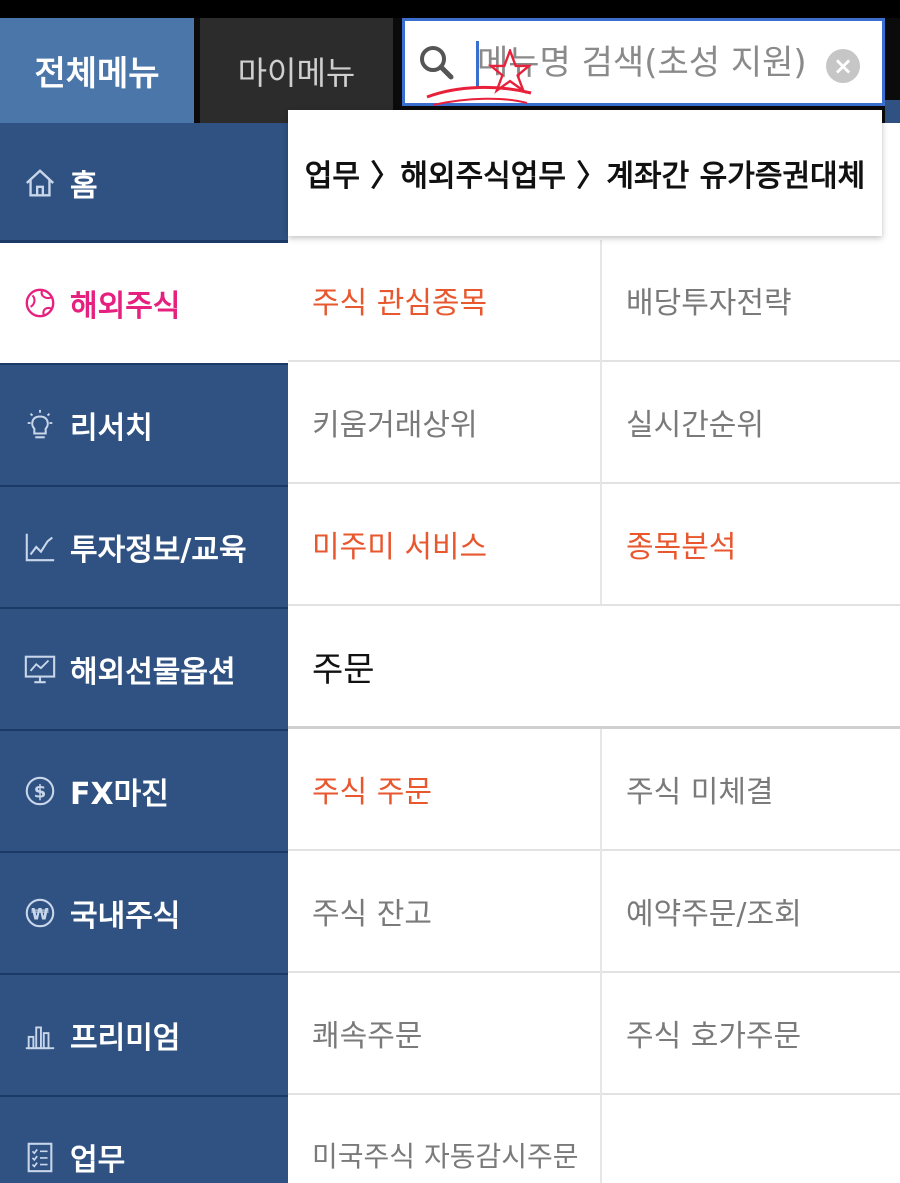 This screenshot has height=1183, width=900. I want to click on tab-all-menu: 전체메뉴, so click(97, 70).